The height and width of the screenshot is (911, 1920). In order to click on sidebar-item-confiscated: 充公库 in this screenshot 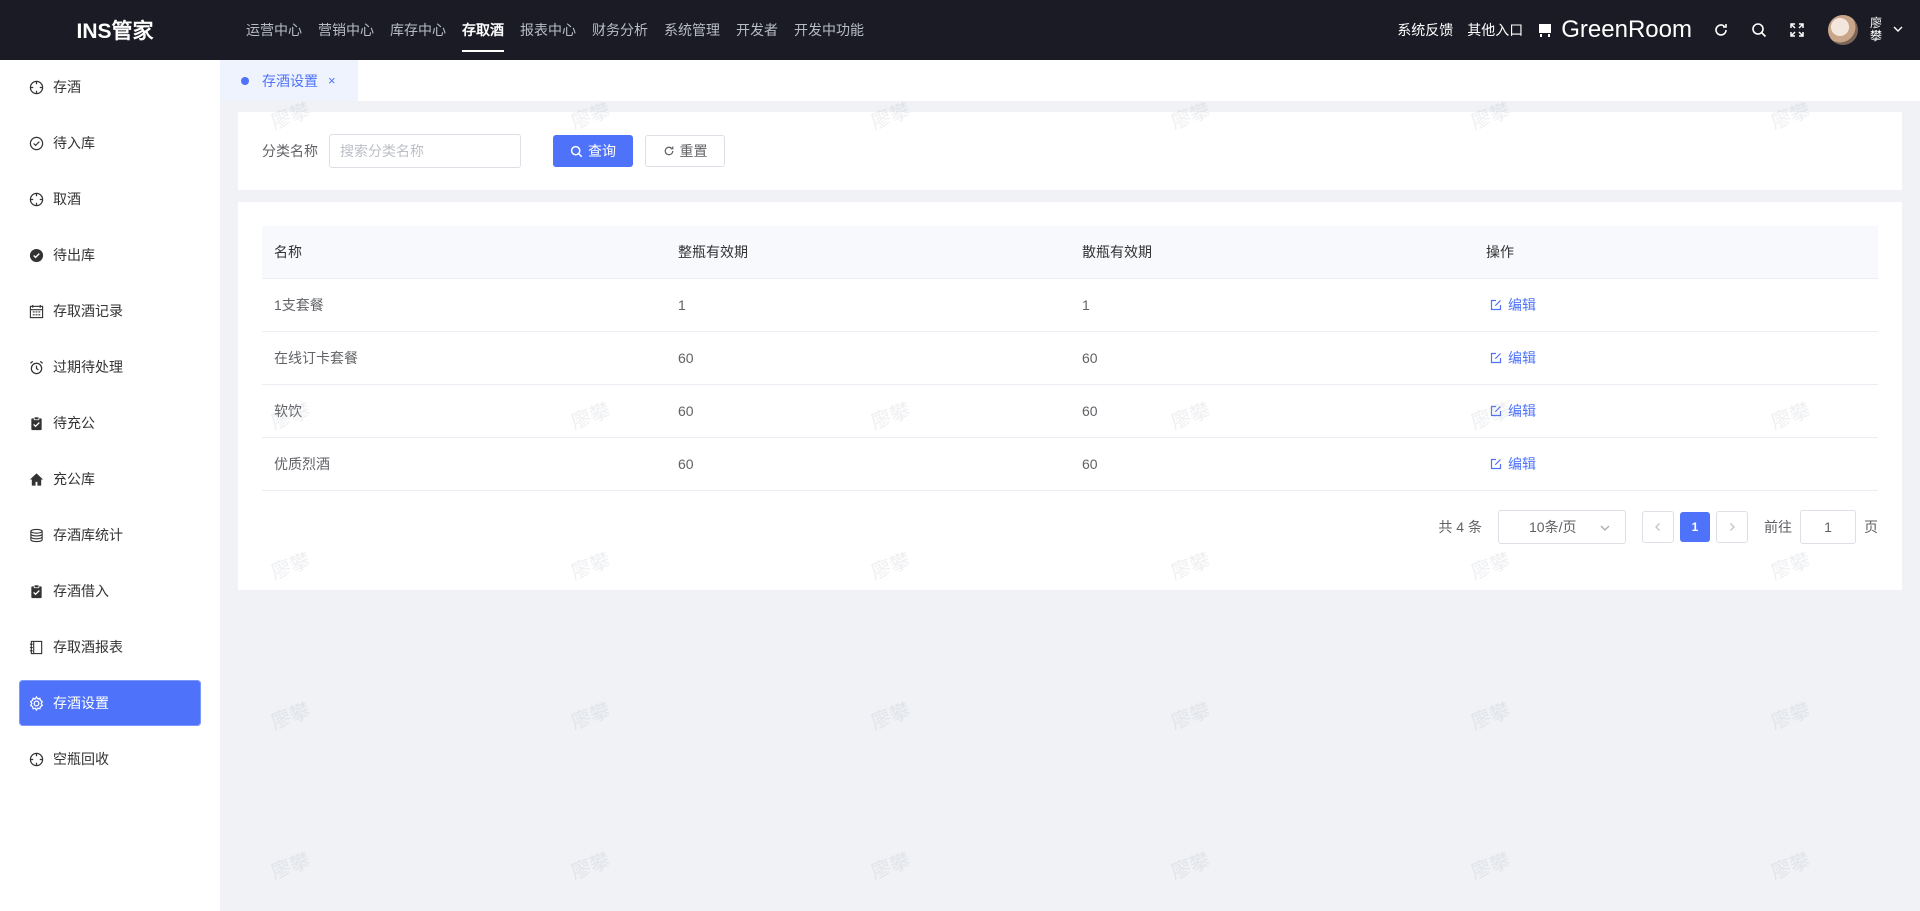, I will do `click(110, 479)`.